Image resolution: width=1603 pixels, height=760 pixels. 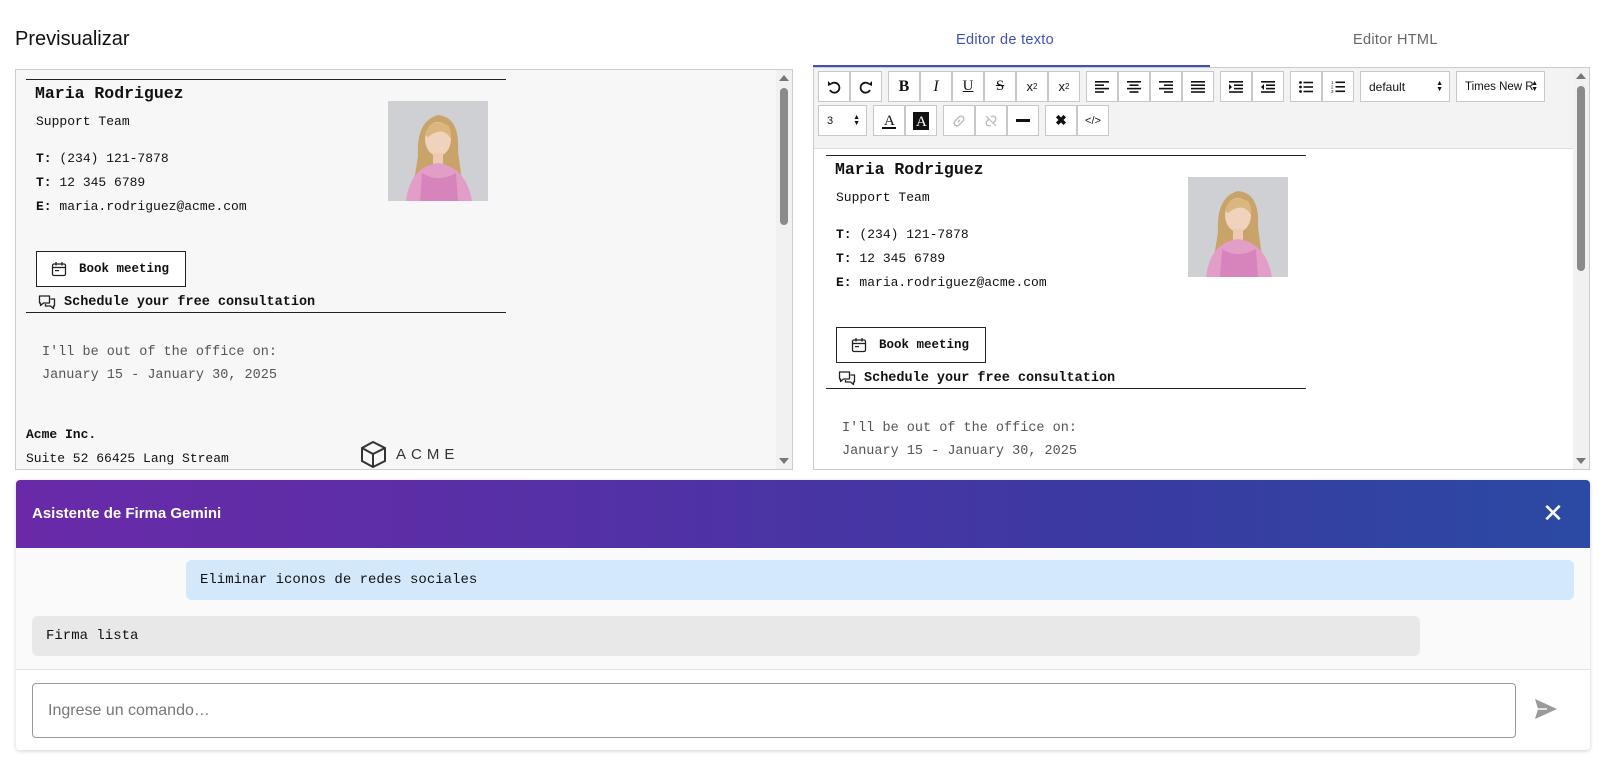 I want to click on underline-button: U, so click(x=968, y=86).